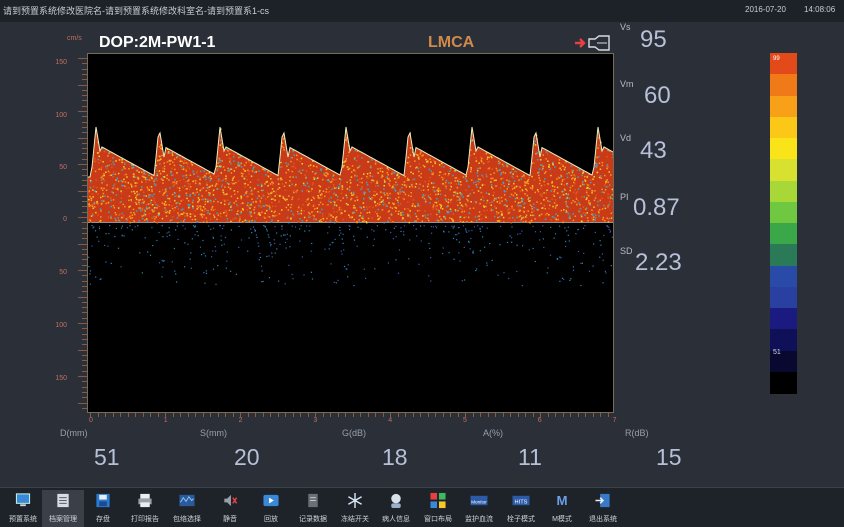  What do you see at coordinates (653, 39) in the screenshot?
I see `measurement-value: 95` at bounding box center [653, 39].